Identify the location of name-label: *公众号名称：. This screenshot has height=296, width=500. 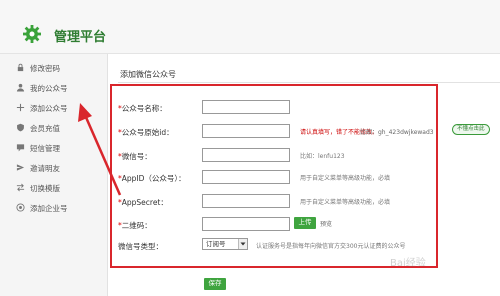
(142, 108).